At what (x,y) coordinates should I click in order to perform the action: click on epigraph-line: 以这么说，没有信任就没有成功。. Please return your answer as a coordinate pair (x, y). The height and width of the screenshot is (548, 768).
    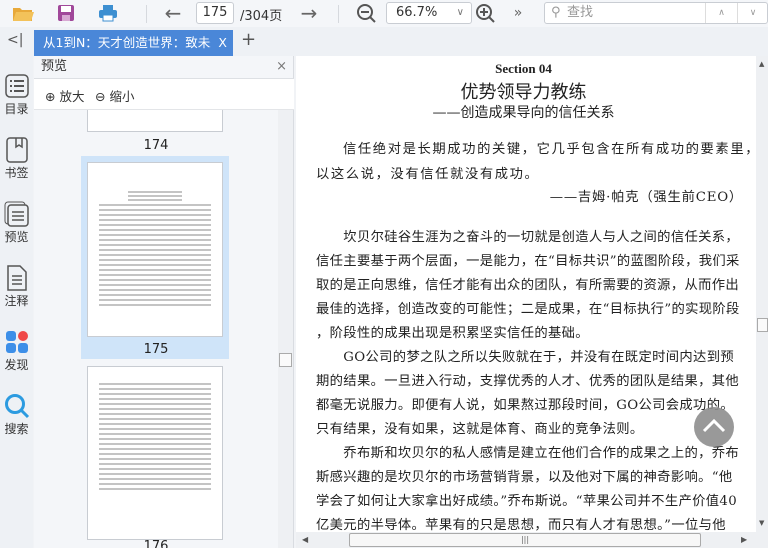
    Looking at the image, I should click on (428, 174).